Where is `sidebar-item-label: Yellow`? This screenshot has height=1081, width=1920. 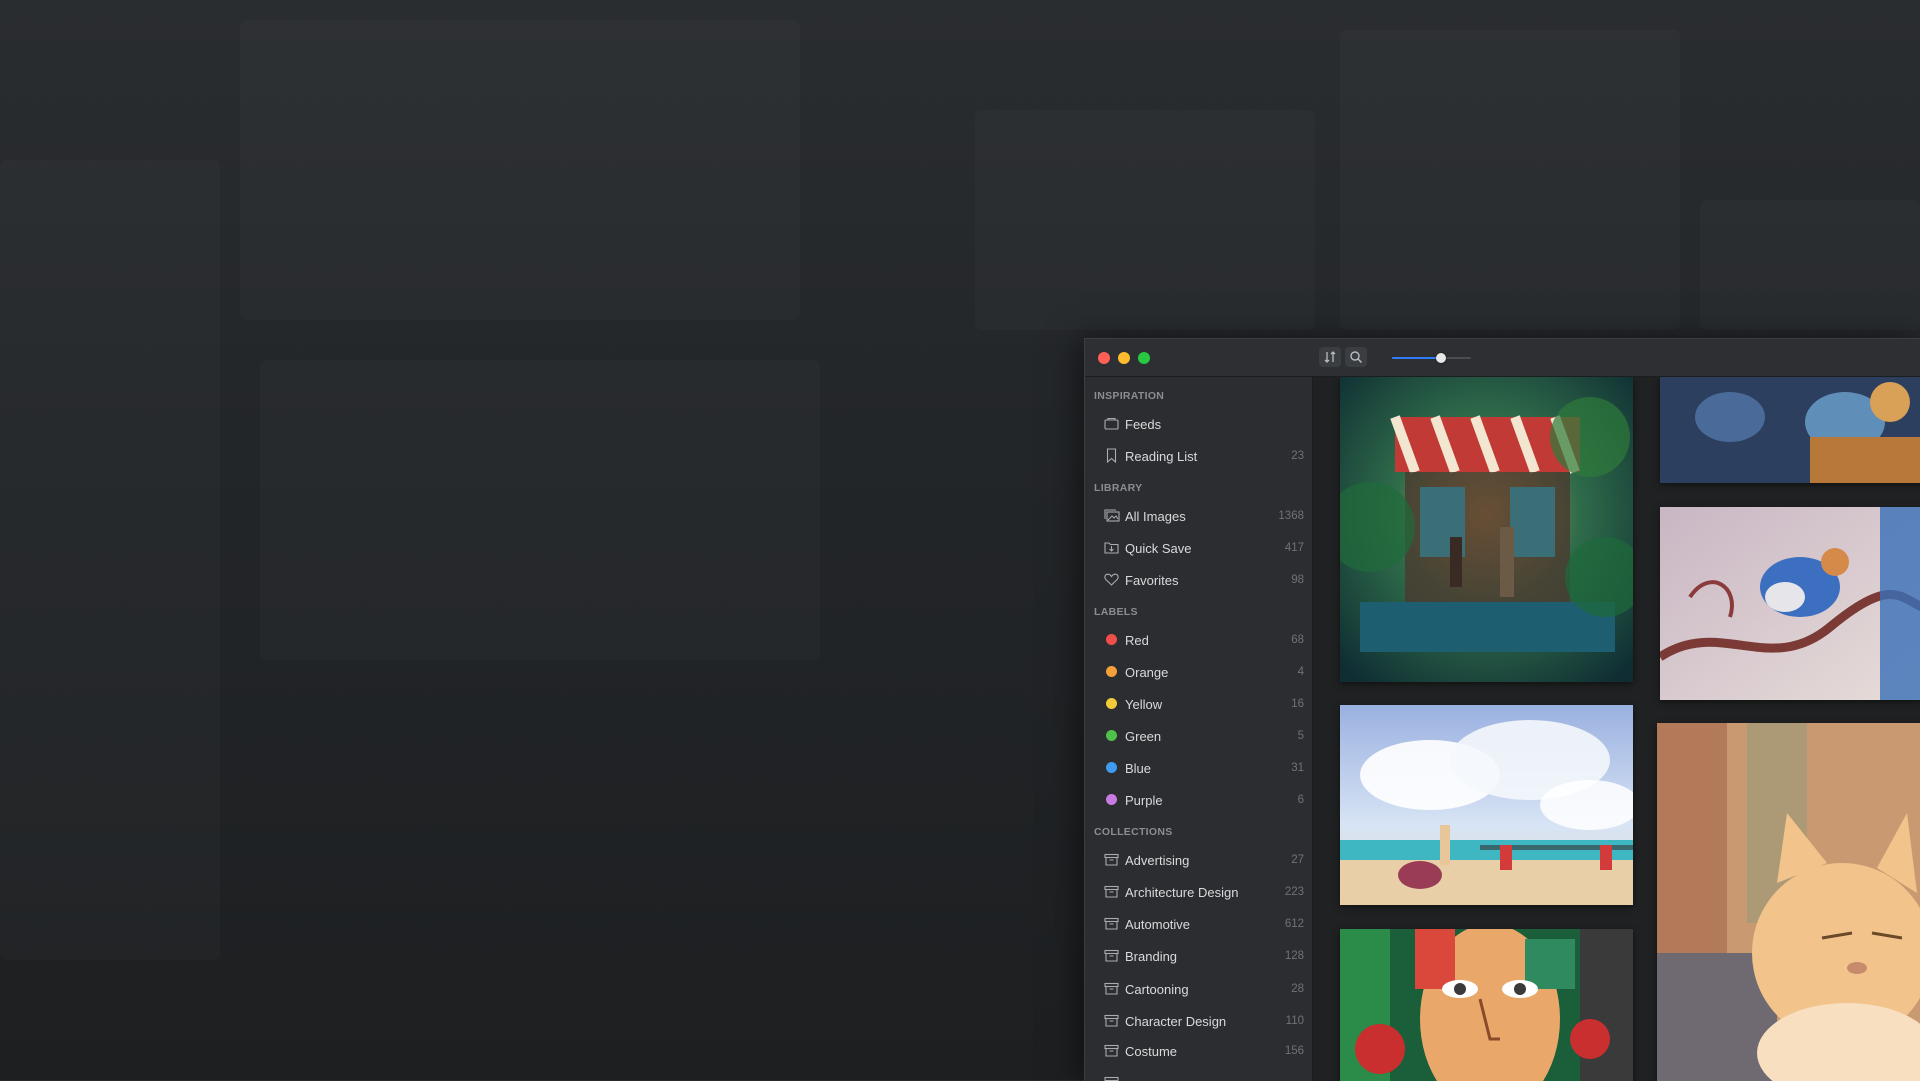
sidebar-item-label: Yellow is located at coordinates (1144, 704).